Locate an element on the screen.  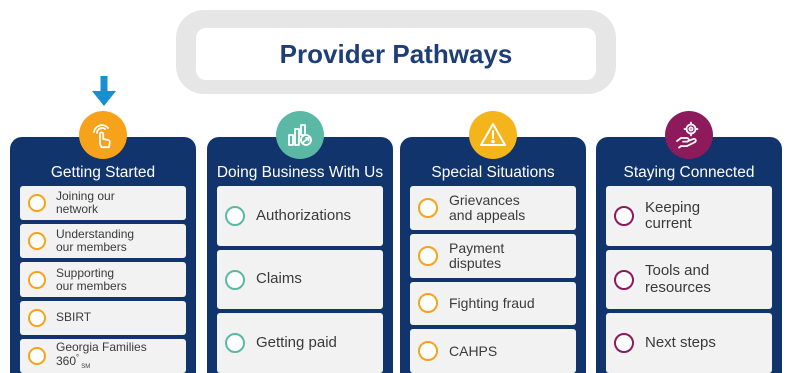
item-label-text: Georgia Families 360 is located at coordinates (101, 354).